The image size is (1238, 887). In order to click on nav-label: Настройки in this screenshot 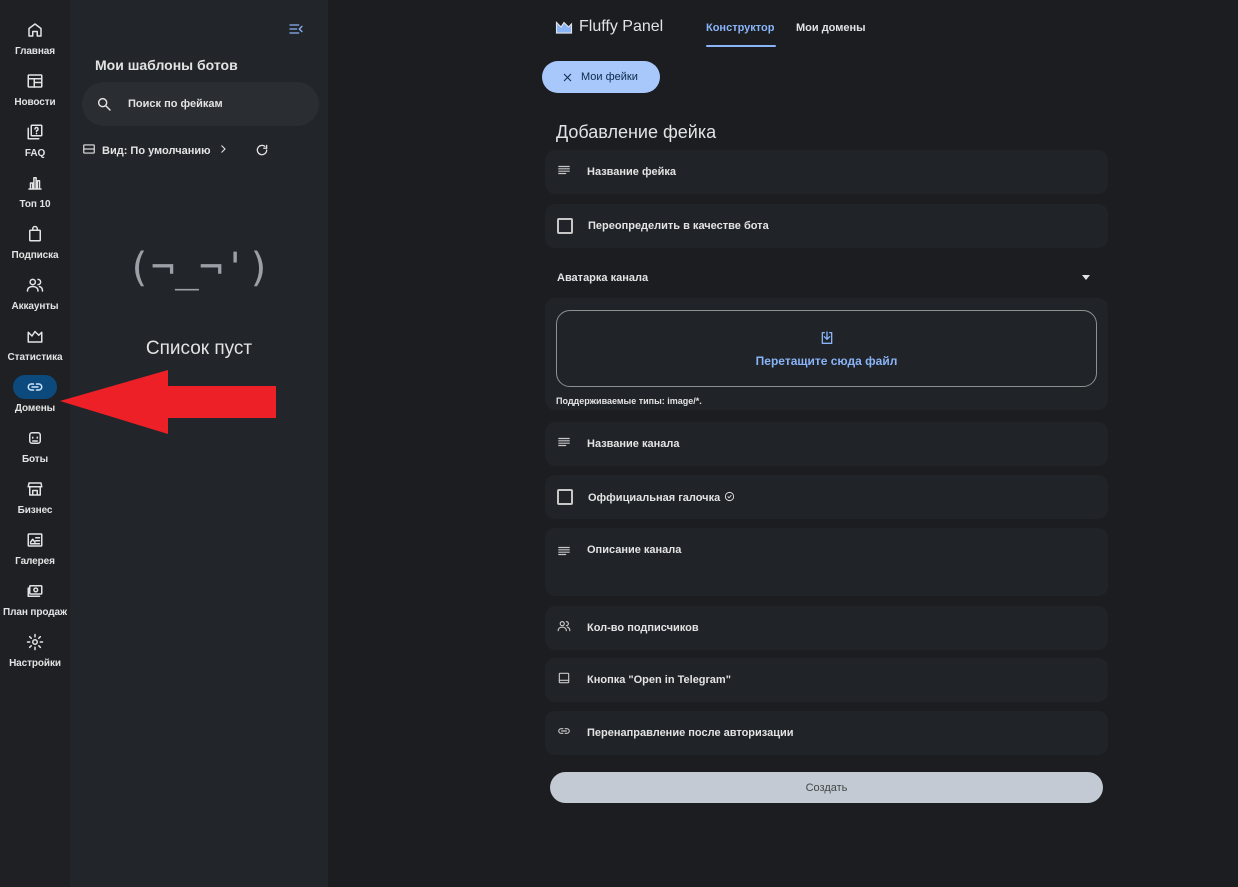, I will do `click(35, 663)`.